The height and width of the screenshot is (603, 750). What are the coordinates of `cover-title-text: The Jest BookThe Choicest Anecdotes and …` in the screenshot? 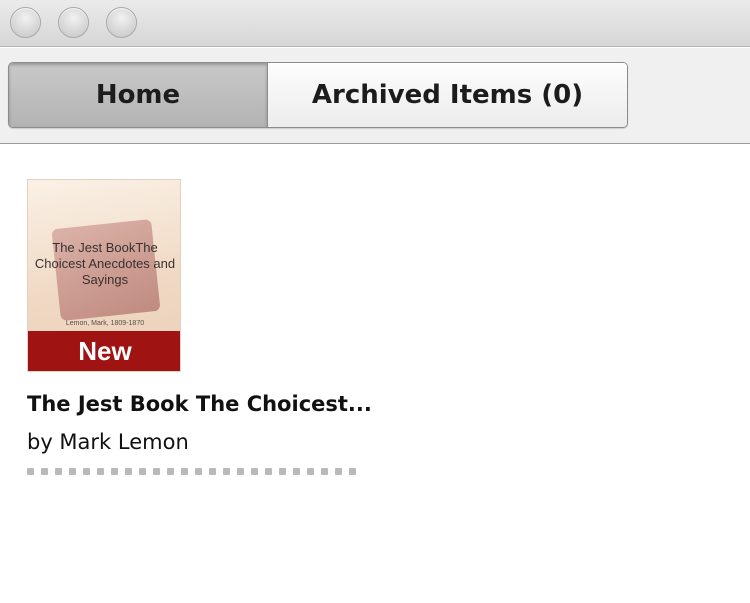 It's located at (105, 263).